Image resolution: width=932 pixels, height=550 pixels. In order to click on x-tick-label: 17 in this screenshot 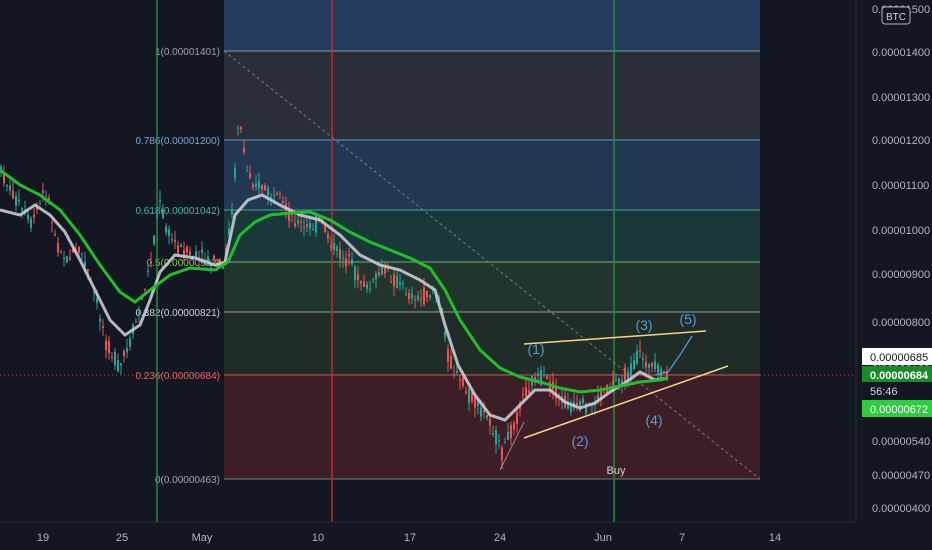, I will do `click(410, 538)`.